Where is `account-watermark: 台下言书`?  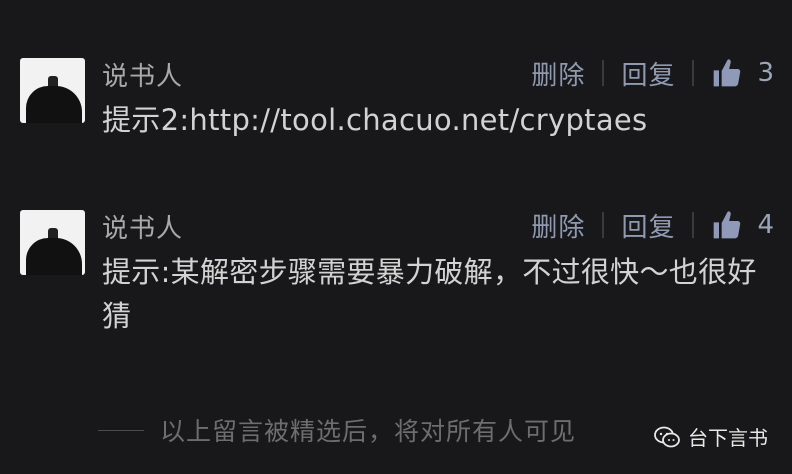 account-watermark: 台下言书 is located at coordinates (711, 436).